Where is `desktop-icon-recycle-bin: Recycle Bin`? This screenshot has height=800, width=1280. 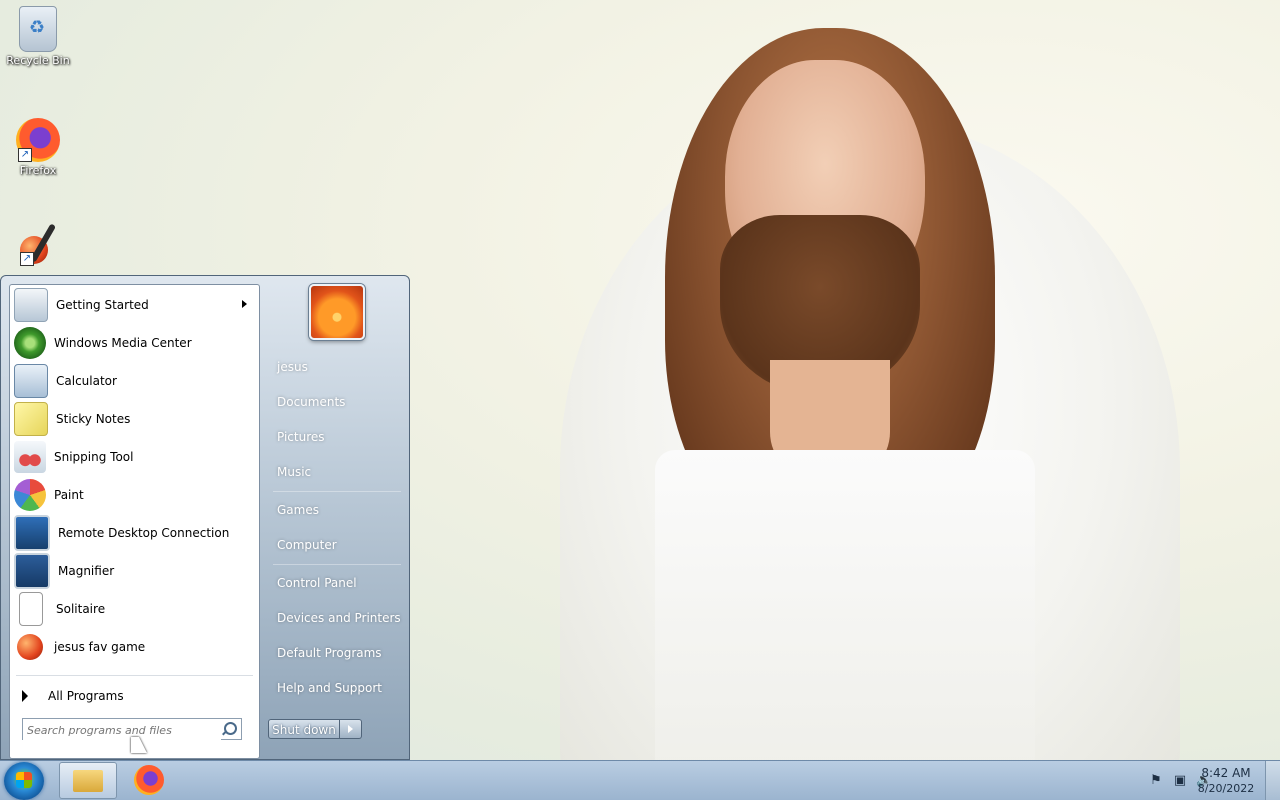 desktop-icon-recycle-bin: Recycle Bin is located at coordinates (38, 36).